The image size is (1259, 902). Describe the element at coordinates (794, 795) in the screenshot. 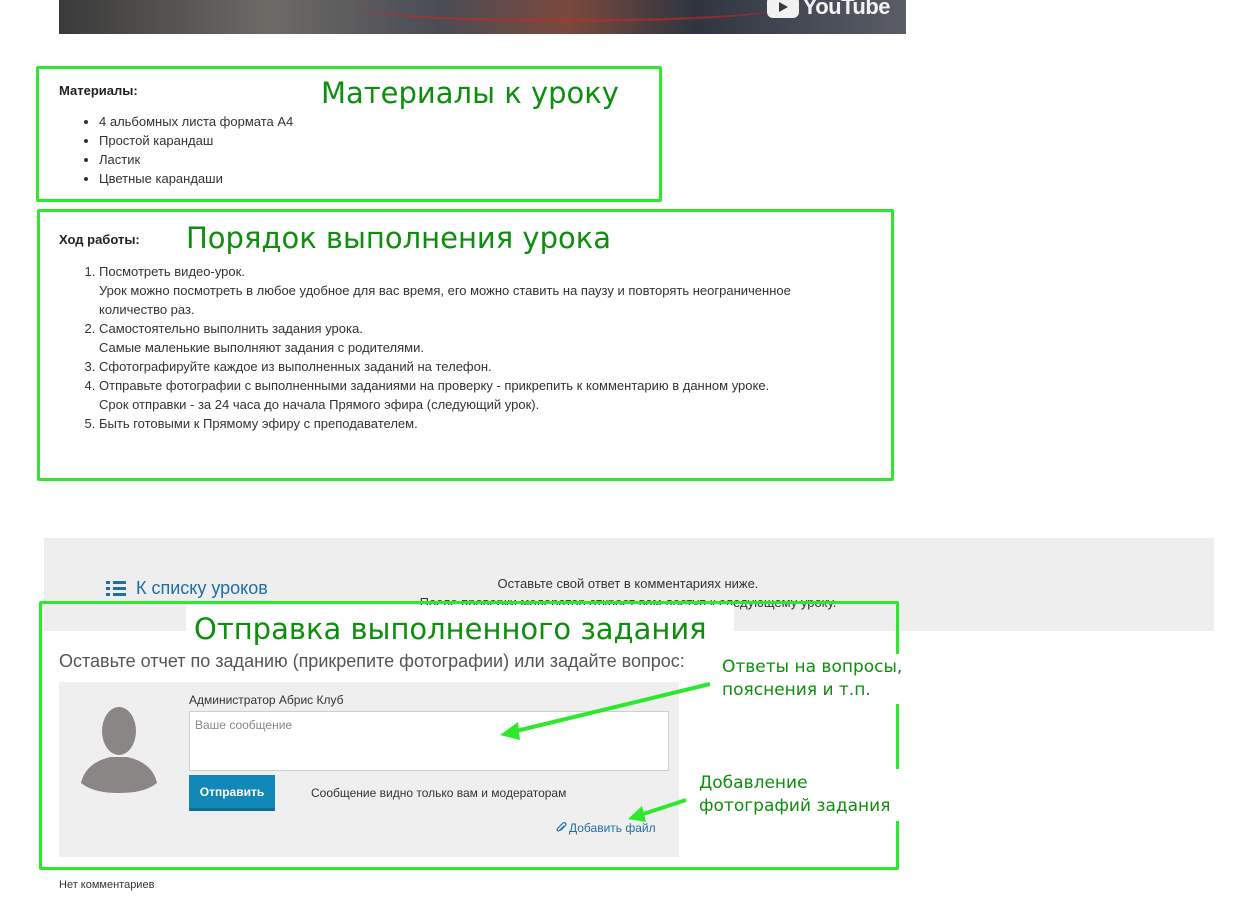

I see `photos-annotation: Добавление фотографий задания` at that location.